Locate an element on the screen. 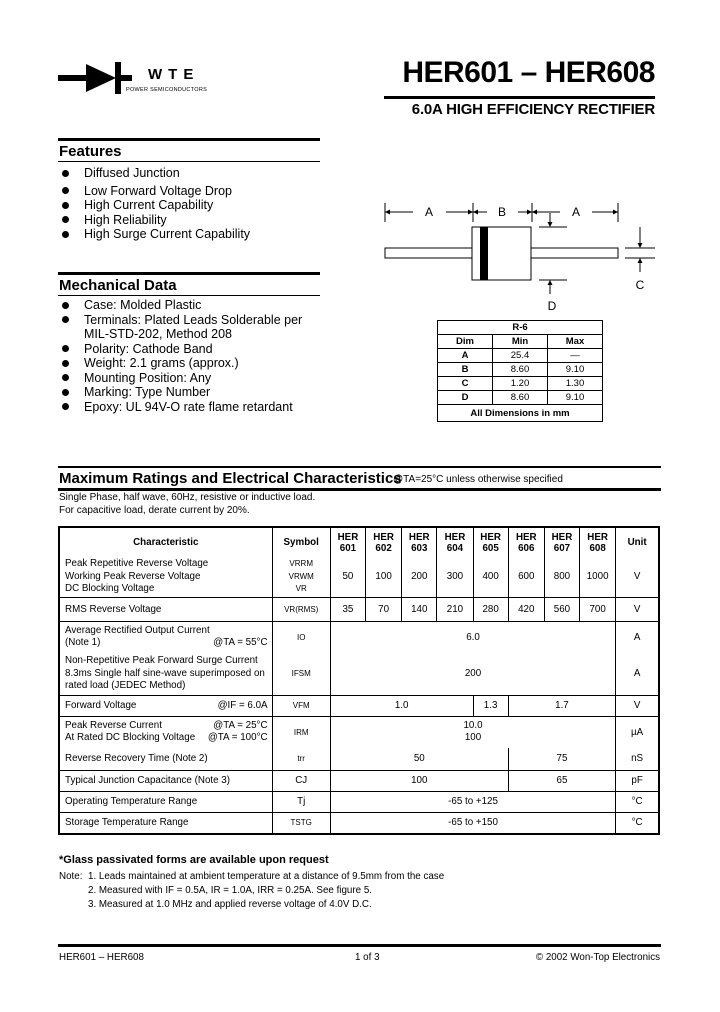 The image size is (720, 1012). feature-item: High Current Capability is located at coordinates (192, 205).